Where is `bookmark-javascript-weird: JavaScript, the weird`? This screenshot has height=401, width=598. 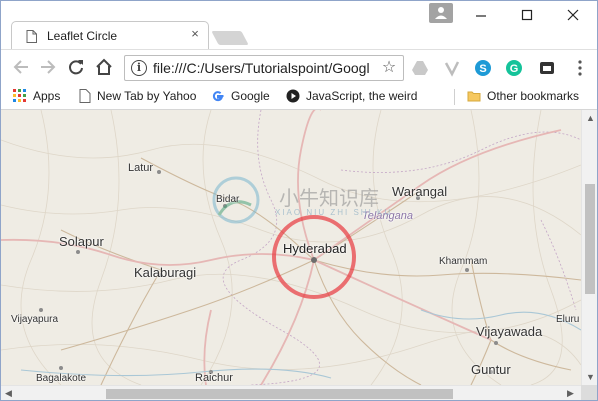 bookmark-javascript-weird: JavaScript, the weird is located at coordinates (351, 97).